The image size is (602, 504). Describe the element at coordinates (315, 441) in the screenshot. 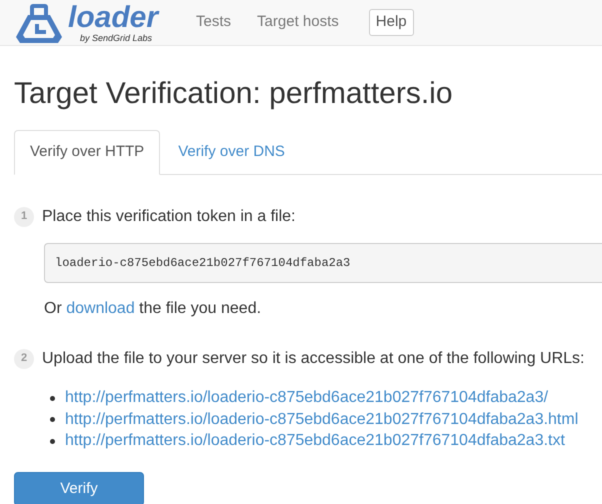

I see `url-link: http://perfmatters.io/loaderio-c875ebd6ace21b027f767104dfaba2a3.txt` at that location.